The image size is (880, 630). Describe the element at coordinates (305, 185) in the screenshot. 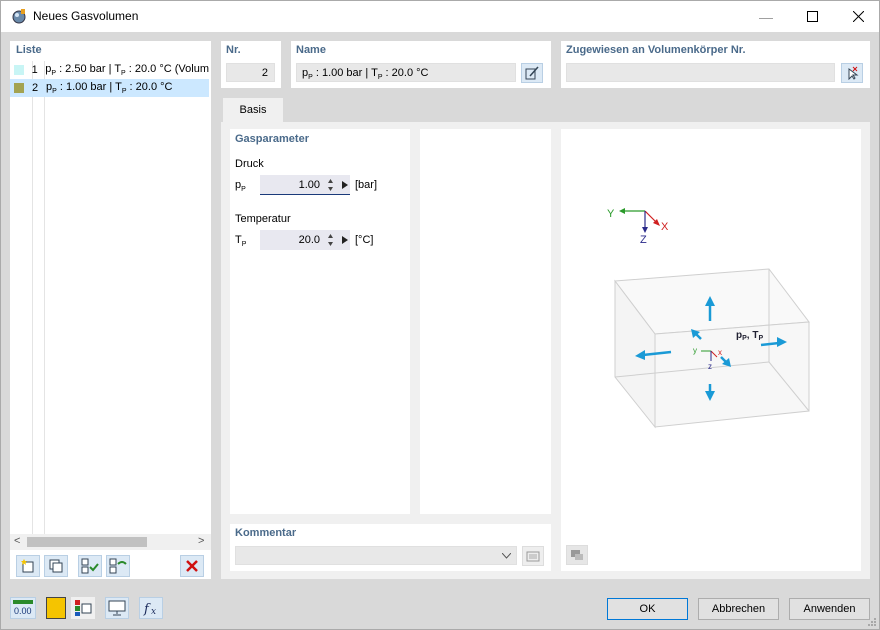

I see `pressure-input: 1.00` at that location.